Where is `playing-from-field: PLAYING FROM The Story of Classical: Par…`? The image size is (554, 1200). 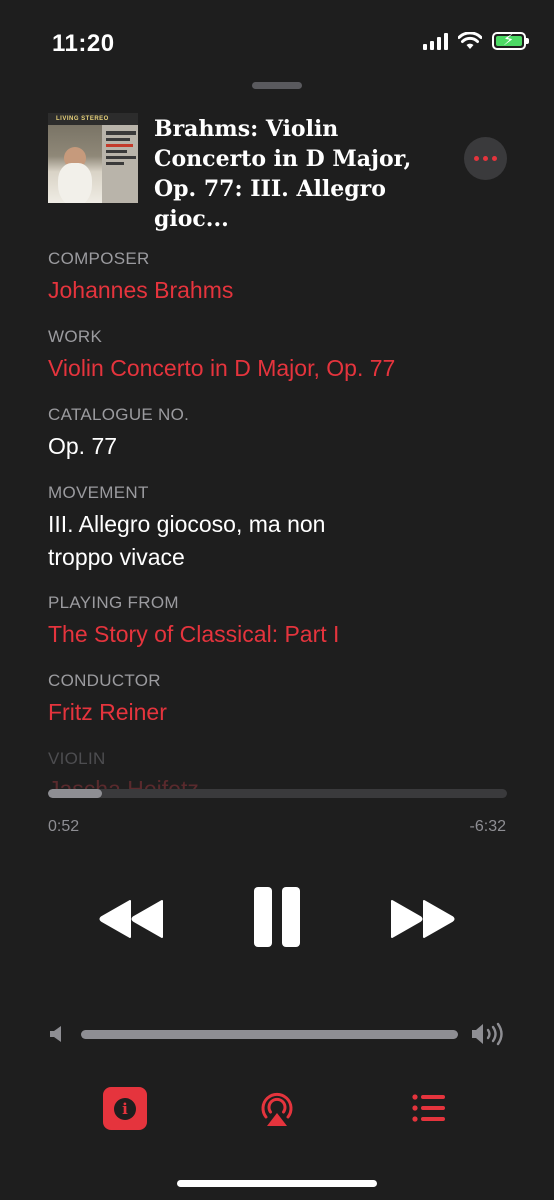
playing-from-field: PLAYING FROM The Story of Classical: Par… is located at coordinates (193, 621).